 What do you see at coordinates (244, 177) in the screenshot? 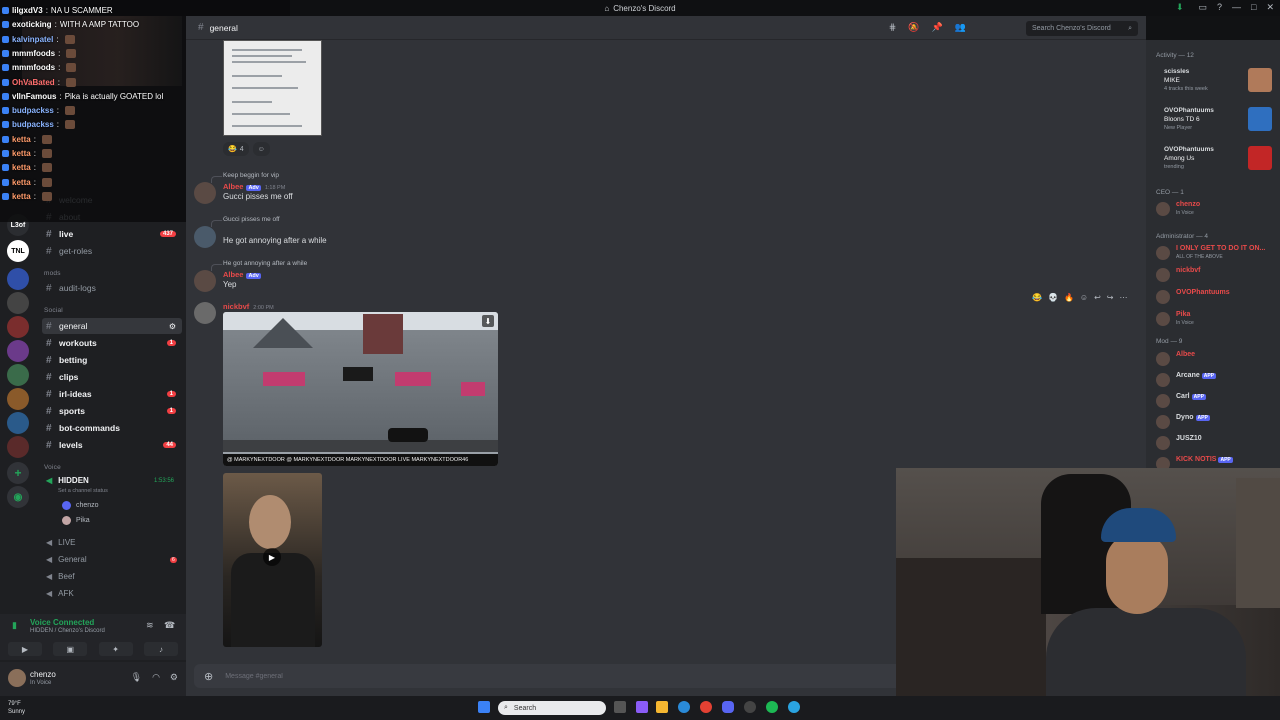
I see `reply-preview: Keep beggin for vip` at bounding box center [244, 177].